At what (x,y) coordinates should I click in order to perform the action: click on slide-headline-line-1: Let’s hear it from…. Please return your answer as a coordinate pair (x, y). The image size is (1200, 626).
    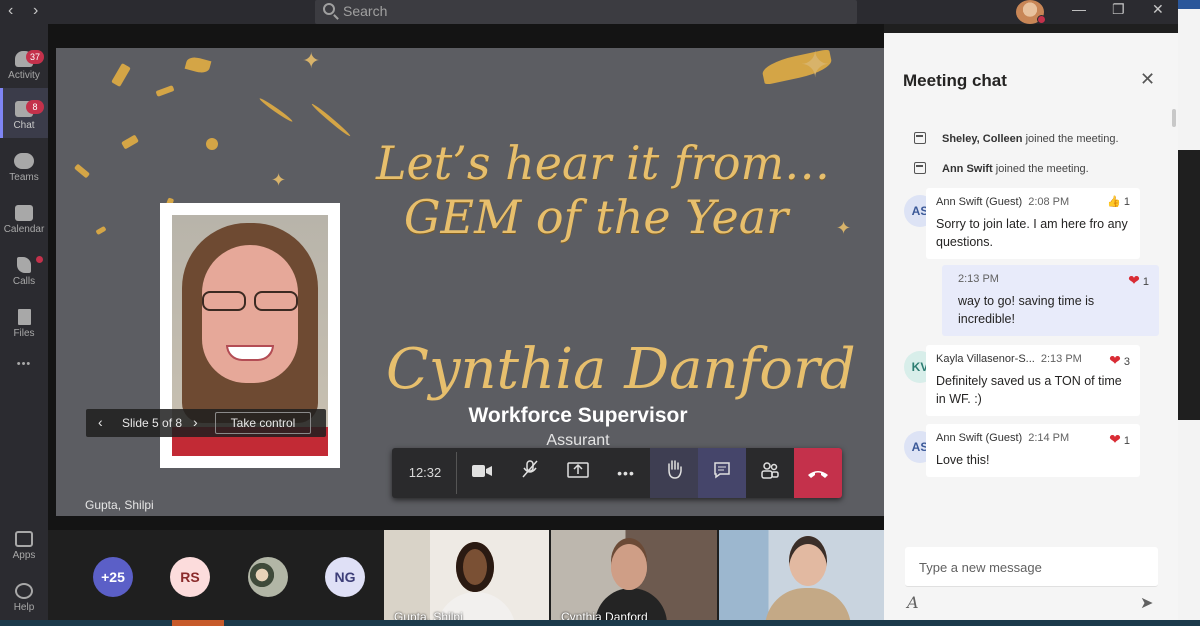
    Looking at the image, I should click on (603, 163).